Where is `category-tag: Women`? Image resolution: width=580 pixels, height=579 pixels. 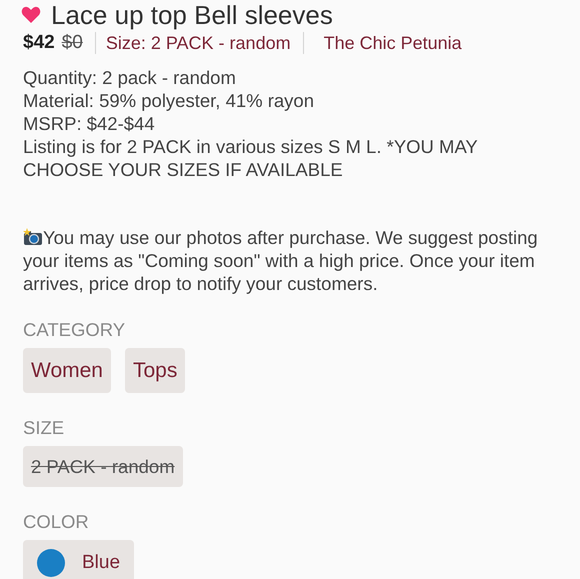
category-tag: Women is located at coordinates (67, 370).